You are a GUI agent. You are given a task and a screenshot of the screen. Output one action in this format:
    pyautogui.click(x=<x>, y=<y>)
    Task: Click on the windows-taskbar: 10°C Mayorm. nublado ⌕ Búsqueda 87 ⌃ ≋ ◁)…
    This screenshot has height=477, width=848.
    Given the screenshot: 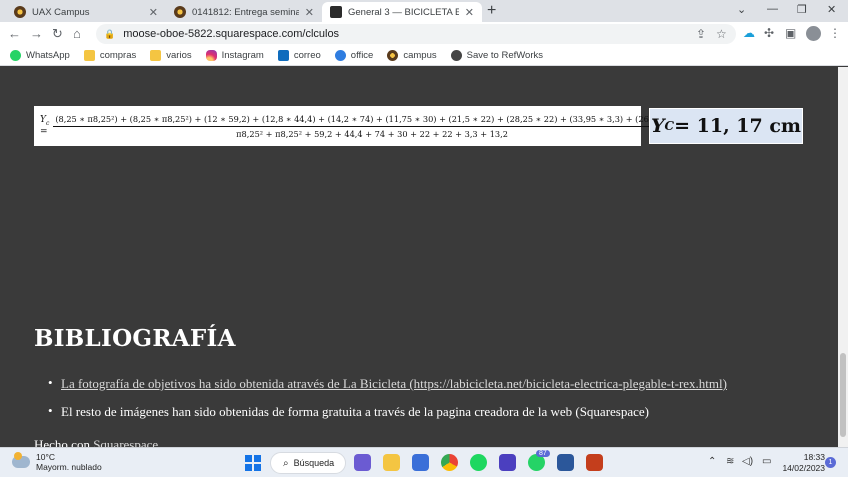 What is the action you would take?
    pyautogui.click(x=424, y=462)
    